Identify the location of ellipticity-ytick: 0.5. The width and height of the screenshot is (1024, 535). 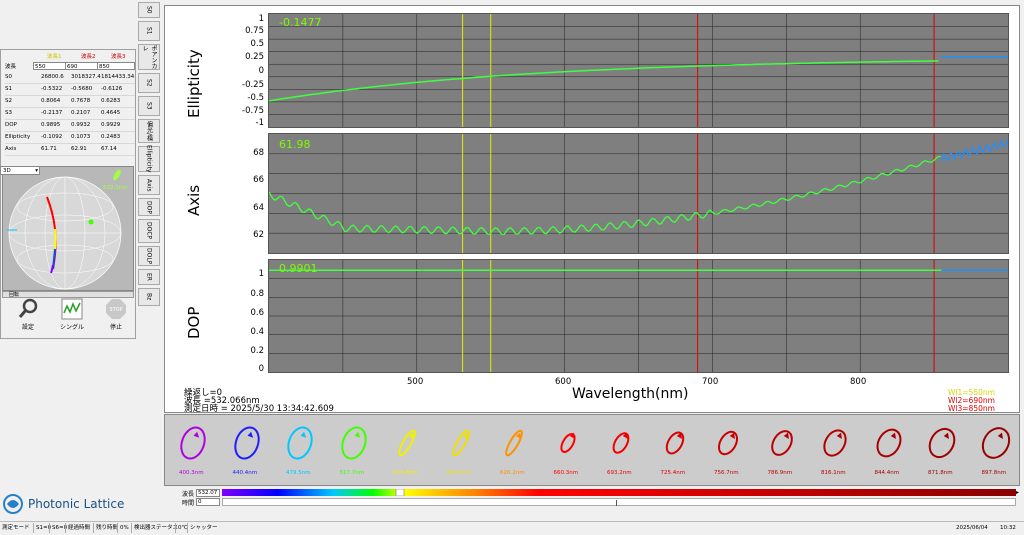
(257, 44).